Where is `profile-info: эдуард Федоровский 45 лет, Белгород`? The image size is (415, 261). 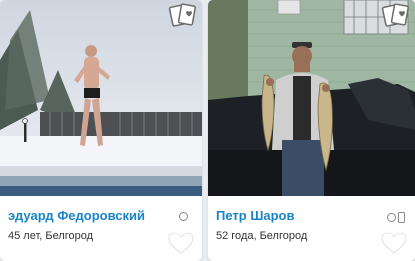
profile-info: эдуард Федоровский 45 лет, Белгород is located at coordinates (101, 228).